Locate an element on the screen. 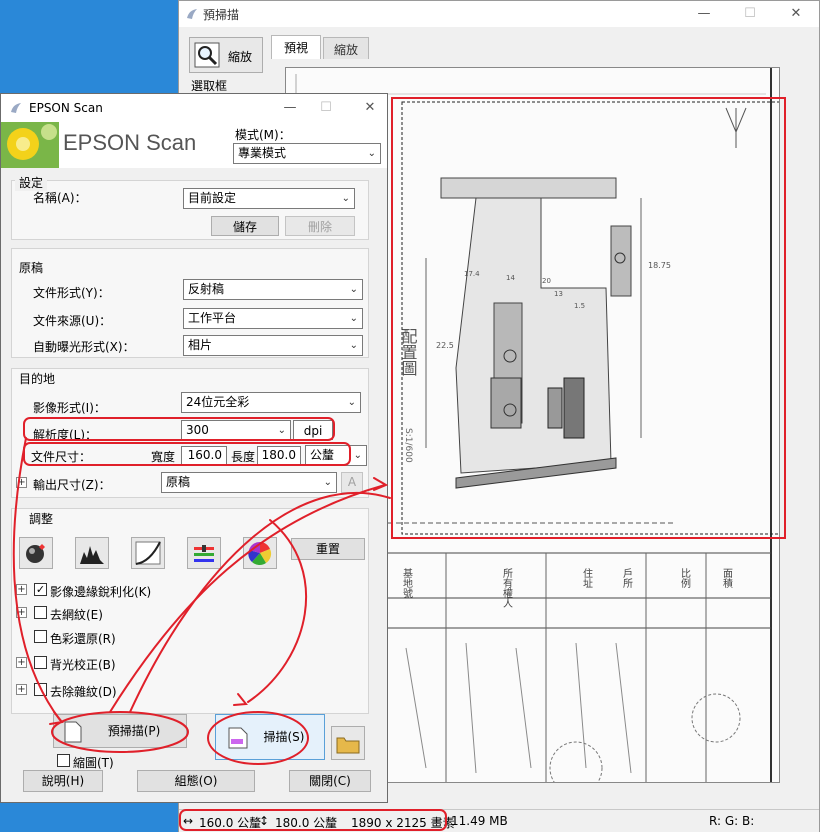  auto-exposure-tool-button is located at coordinates (36, 553).